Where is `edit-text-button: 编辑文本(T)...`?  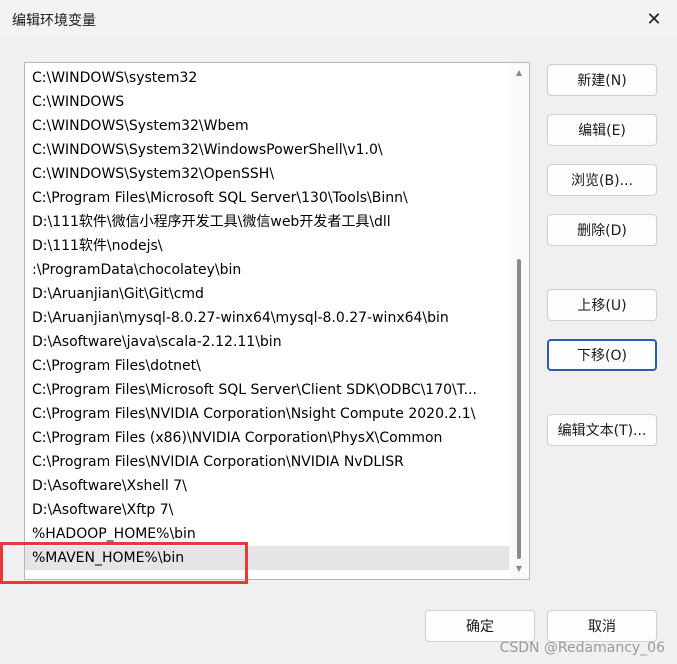
edit-text-button: 编辑文本(T)... is located at coordinates (602, 430).